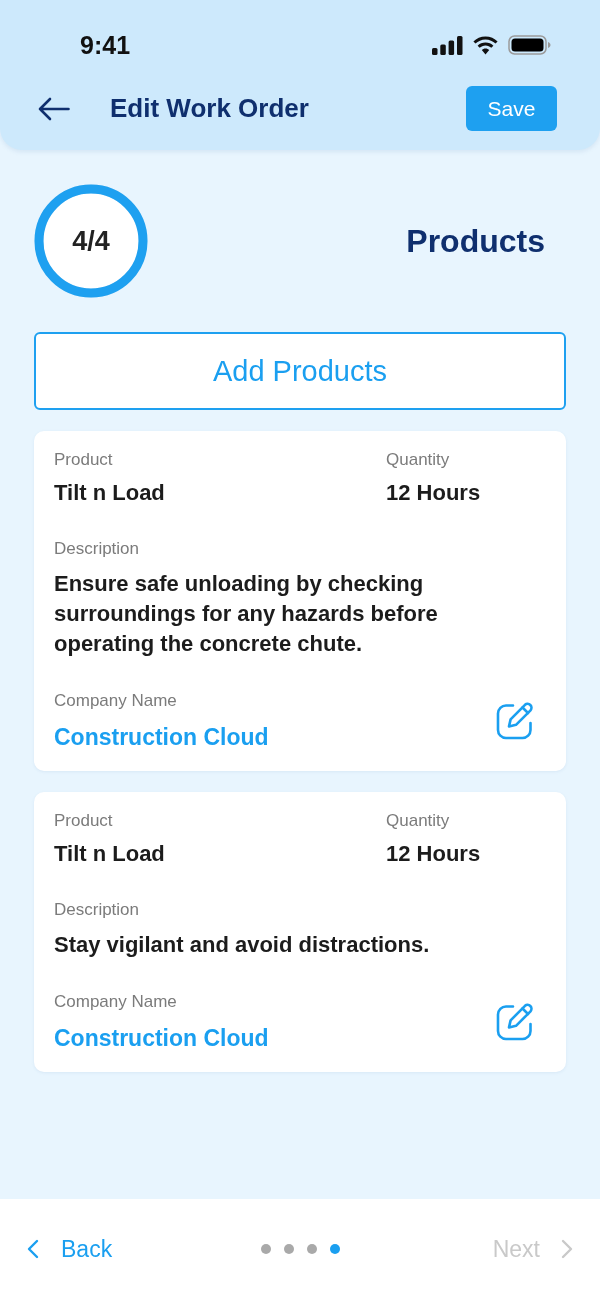 The width and height of the screenshot is (600, 1299). What do you see at coordinates (511, 108) in the screenshot?
I see `save-button: Save` at bounding box center [511, 108].